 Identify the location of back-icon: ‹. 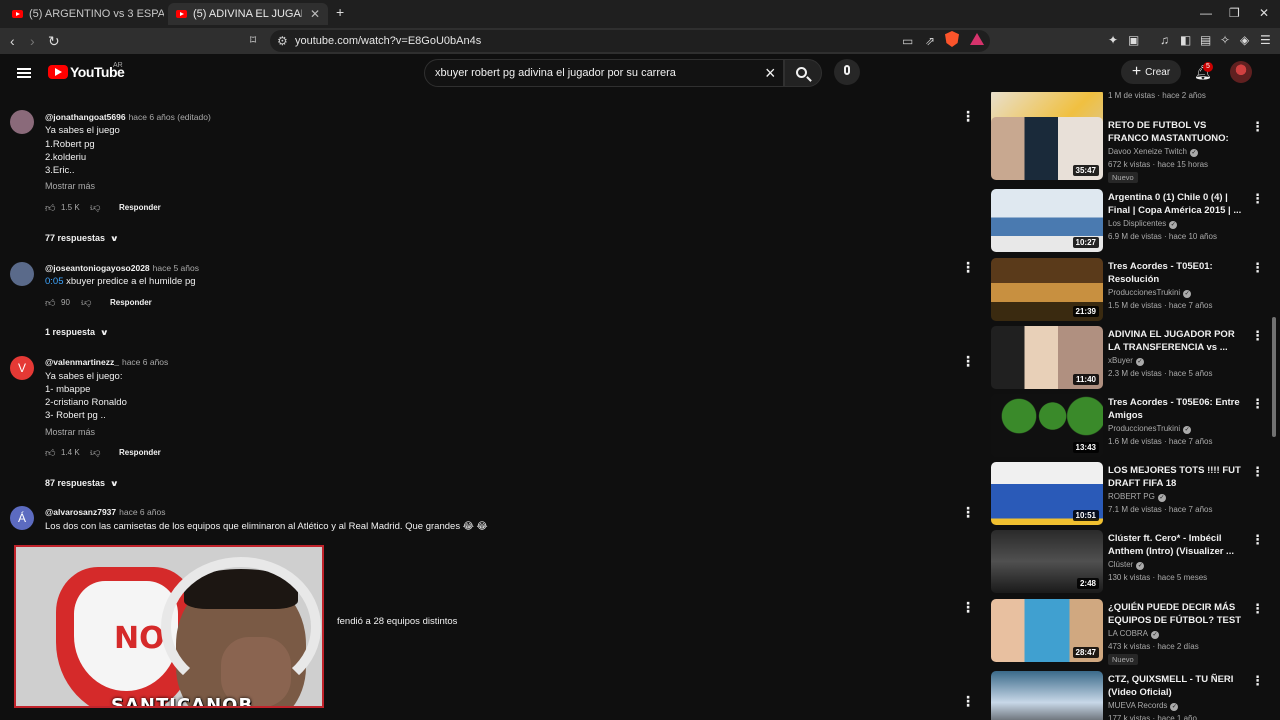
(12, 41).